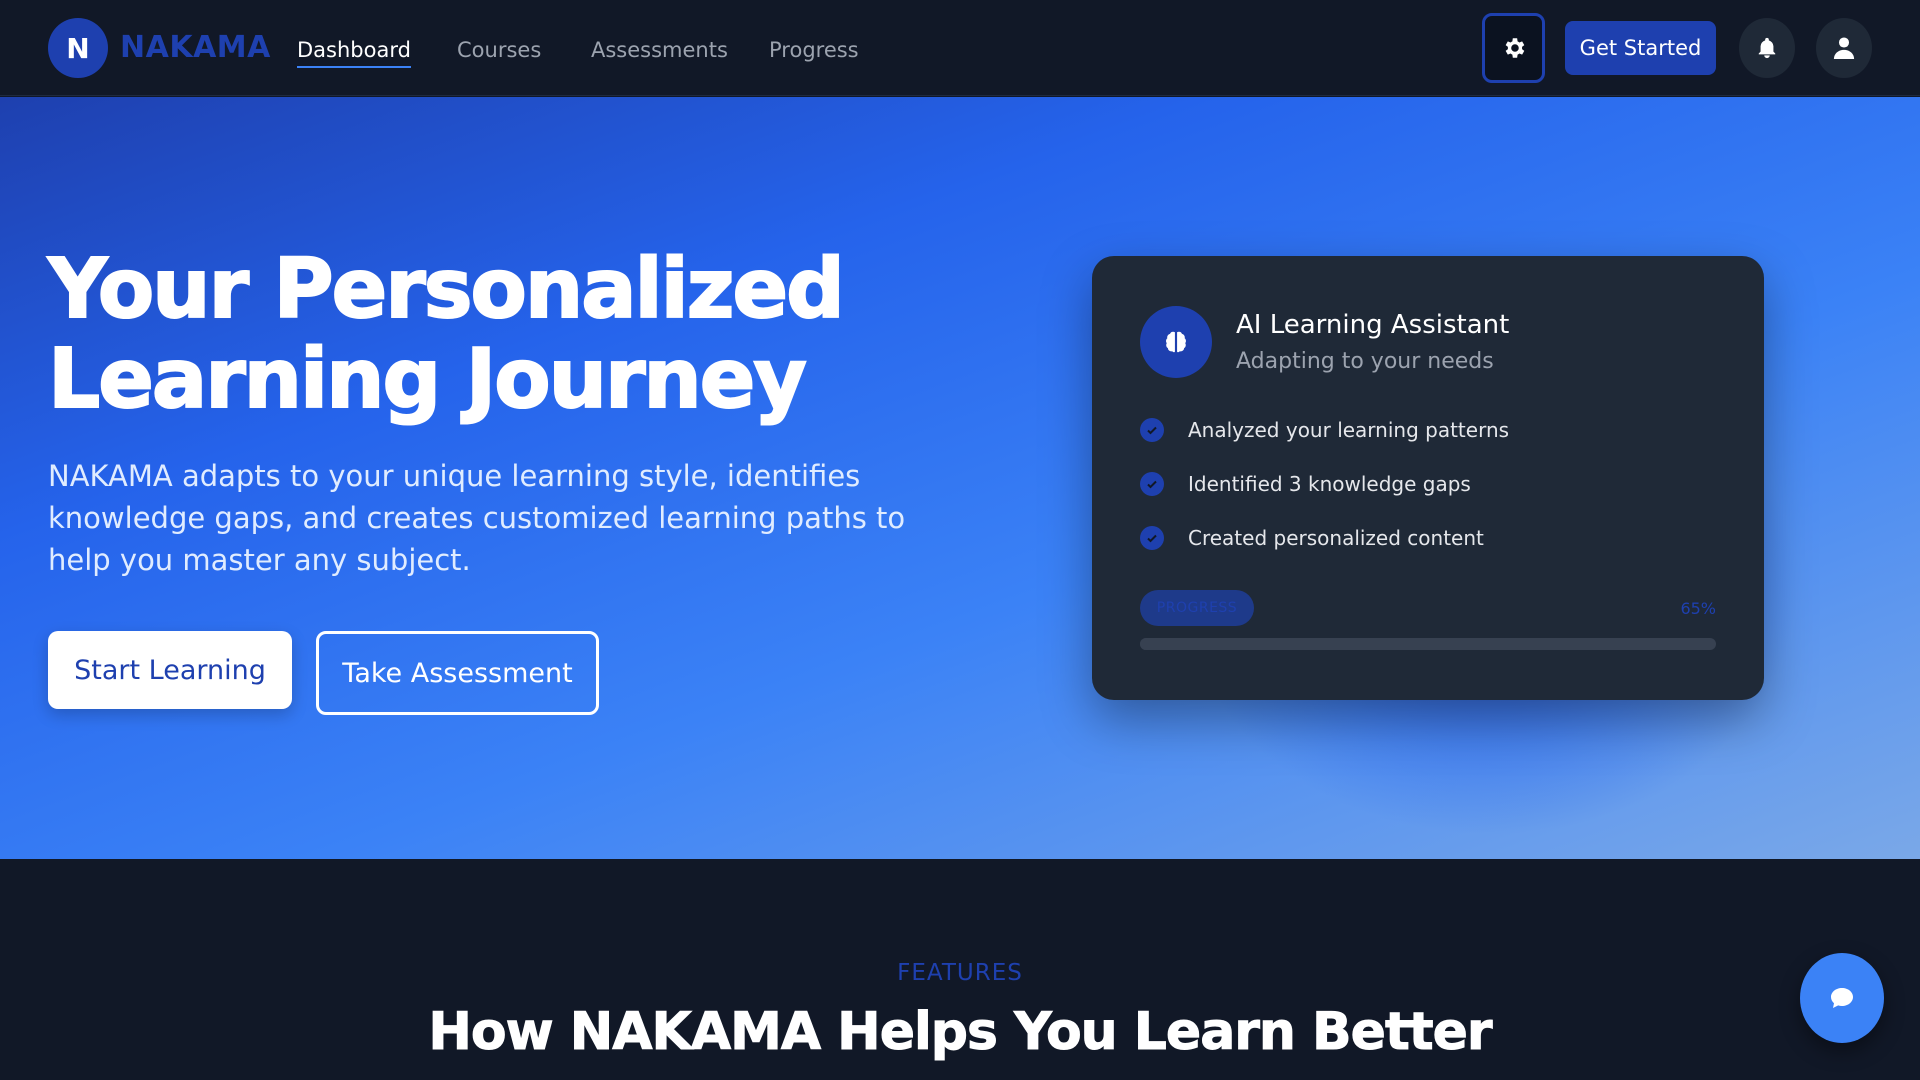 The image size is (1920, 1080). Describe the element at coordinates (960, 973) in the screenshot. I see `features-eyebrow: FEATURES` at that location.